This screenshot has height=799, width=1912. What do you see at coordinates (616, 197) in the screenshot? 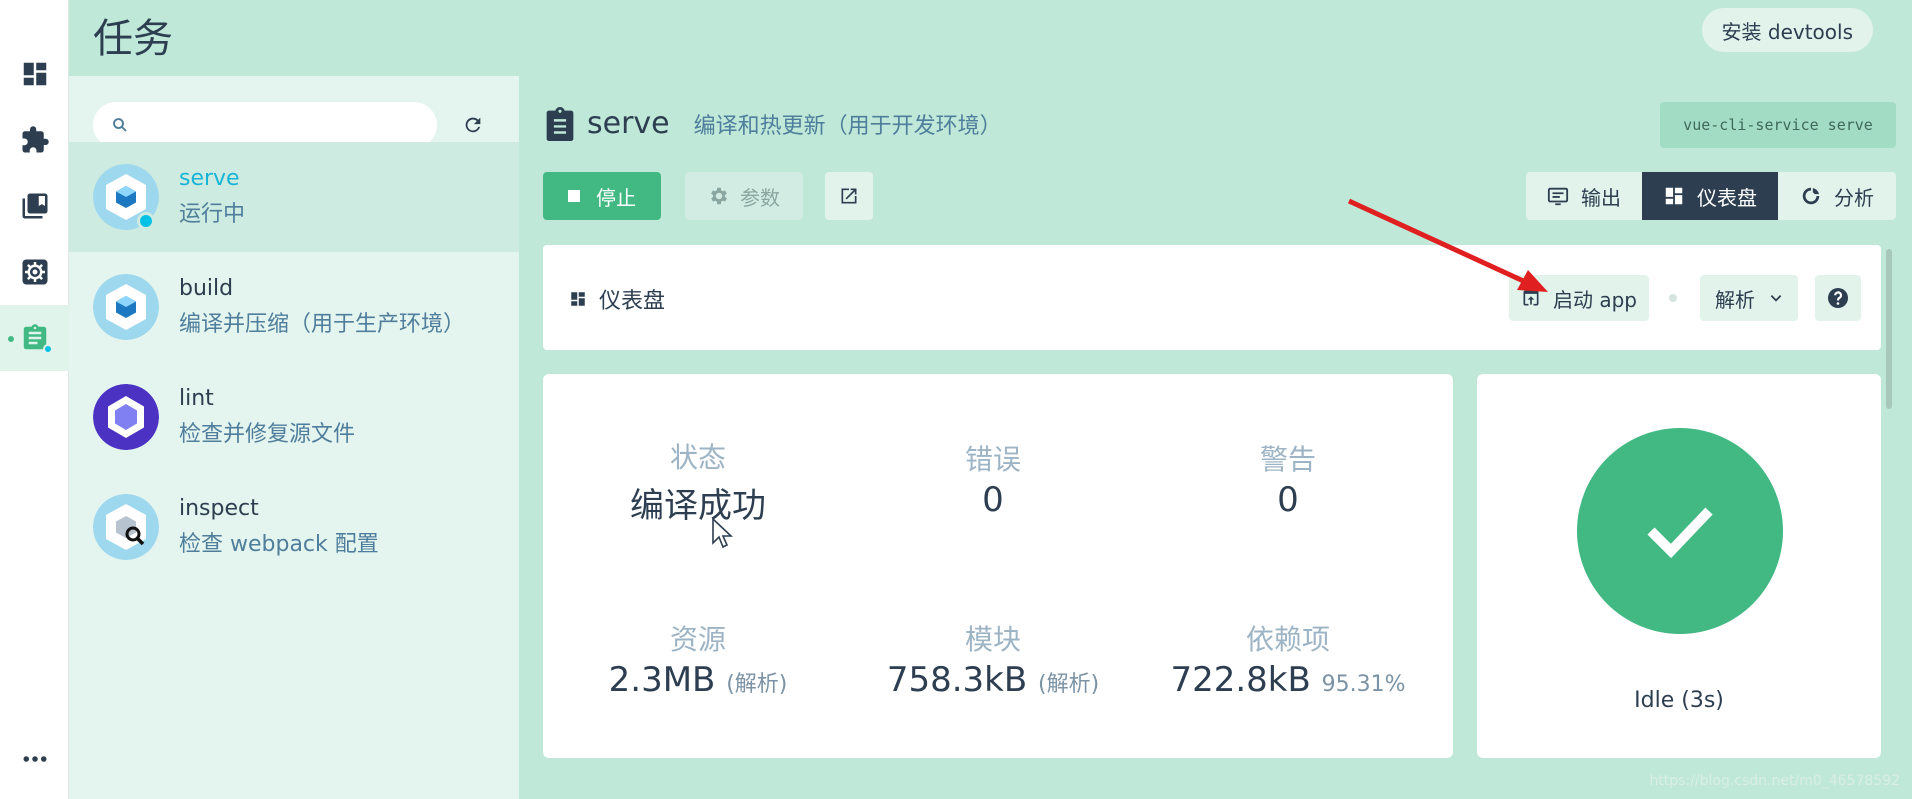
I see `stop-label: 停止` at bounding box center [616, 197].